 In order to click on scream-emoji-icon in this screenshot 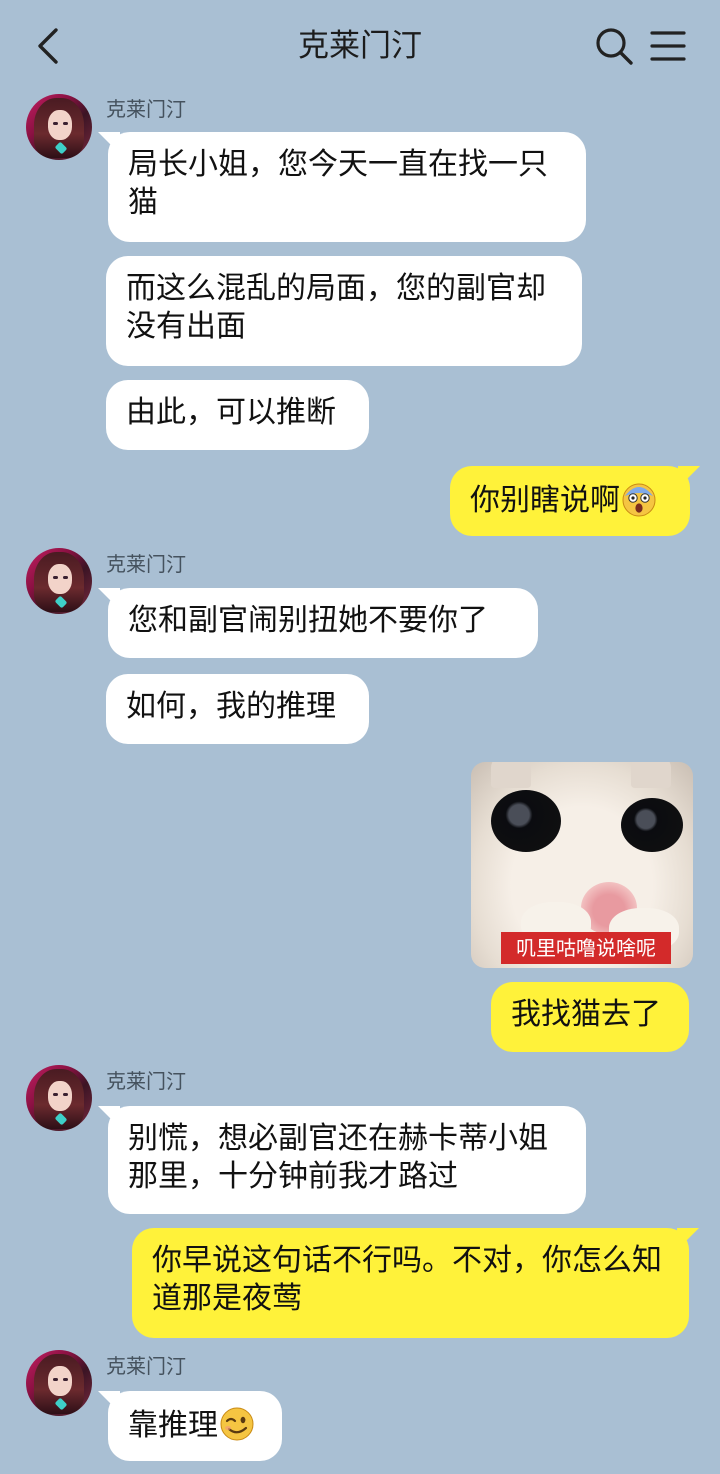, I will do `click(639, 500)`.